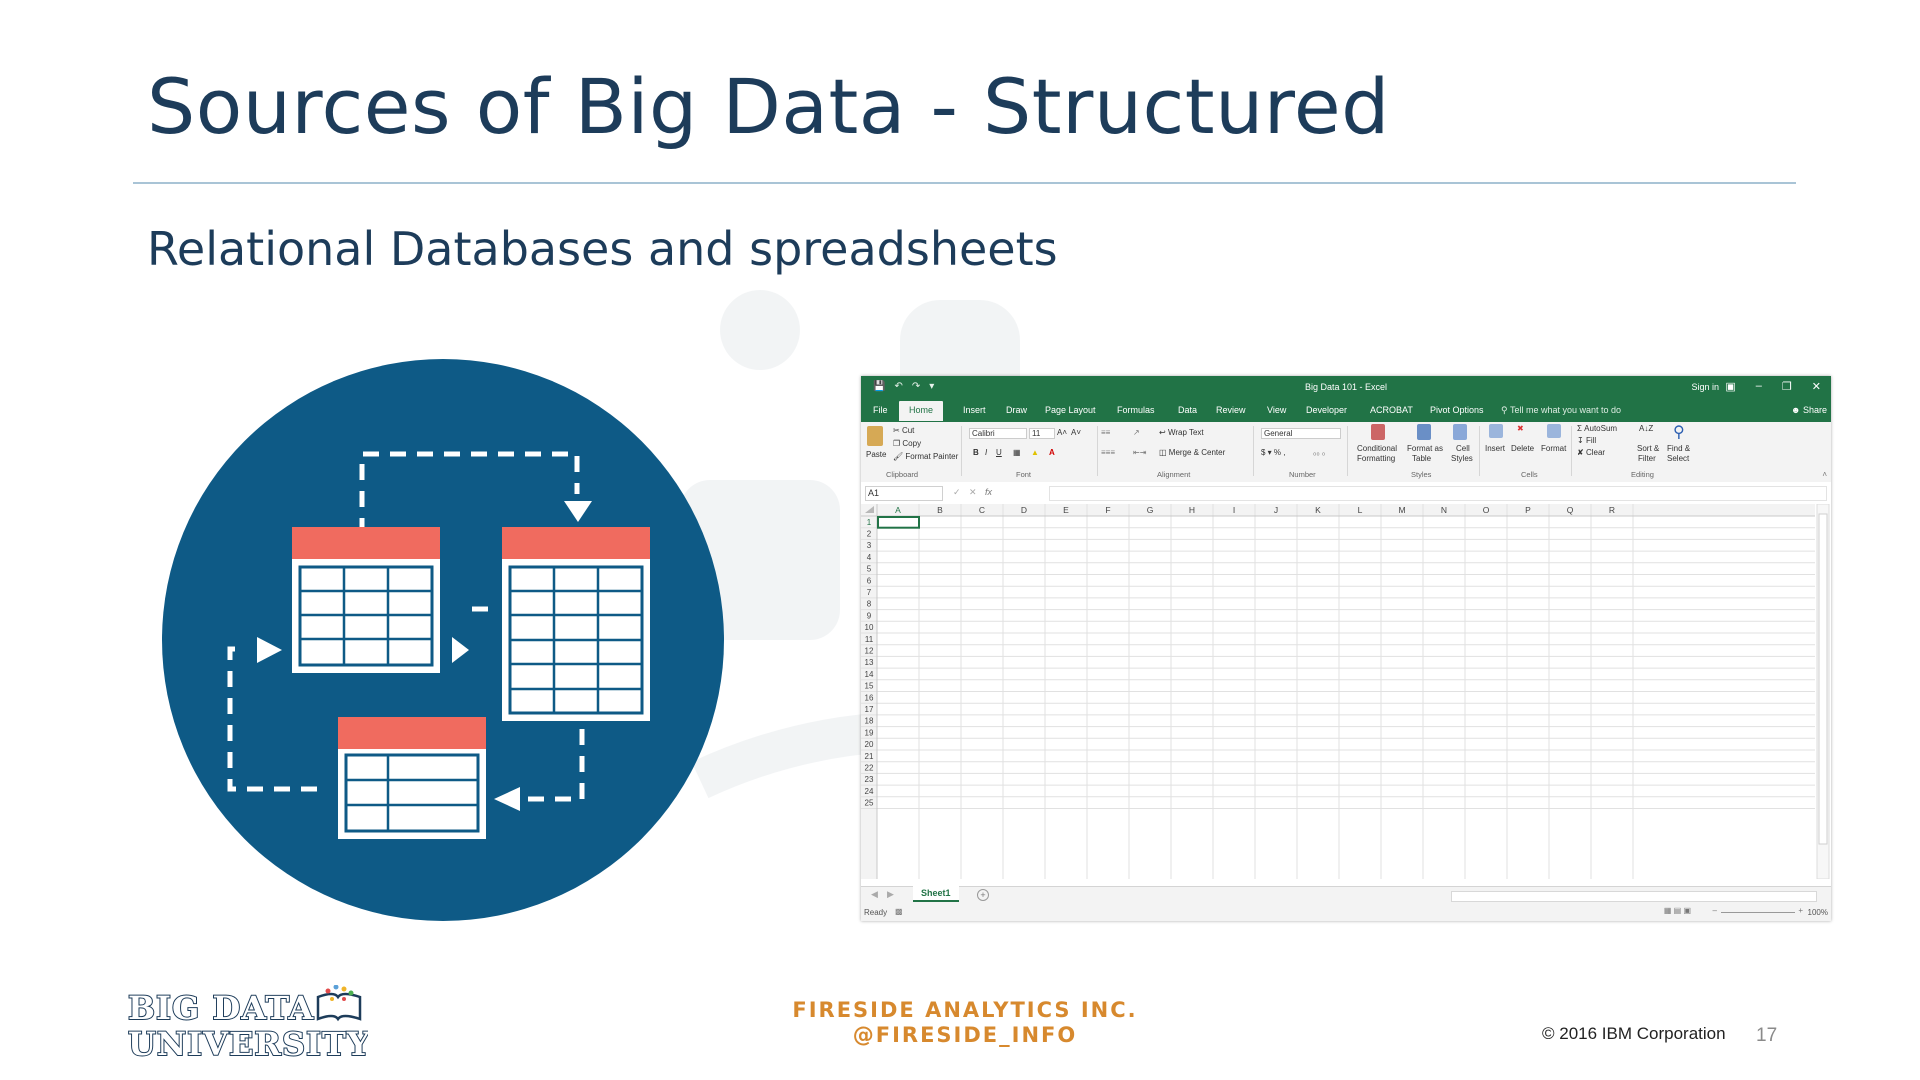  Describe the element at coordinates (1139, 452) in the screenshot. I see `indent-icon: ⇤⇥` at that location.